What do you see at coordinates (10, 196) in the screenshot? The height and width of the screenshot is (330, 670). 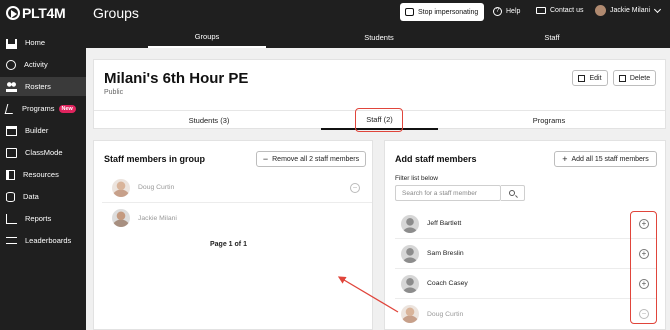 I see `data-icon` at bounding box center [10, 196].